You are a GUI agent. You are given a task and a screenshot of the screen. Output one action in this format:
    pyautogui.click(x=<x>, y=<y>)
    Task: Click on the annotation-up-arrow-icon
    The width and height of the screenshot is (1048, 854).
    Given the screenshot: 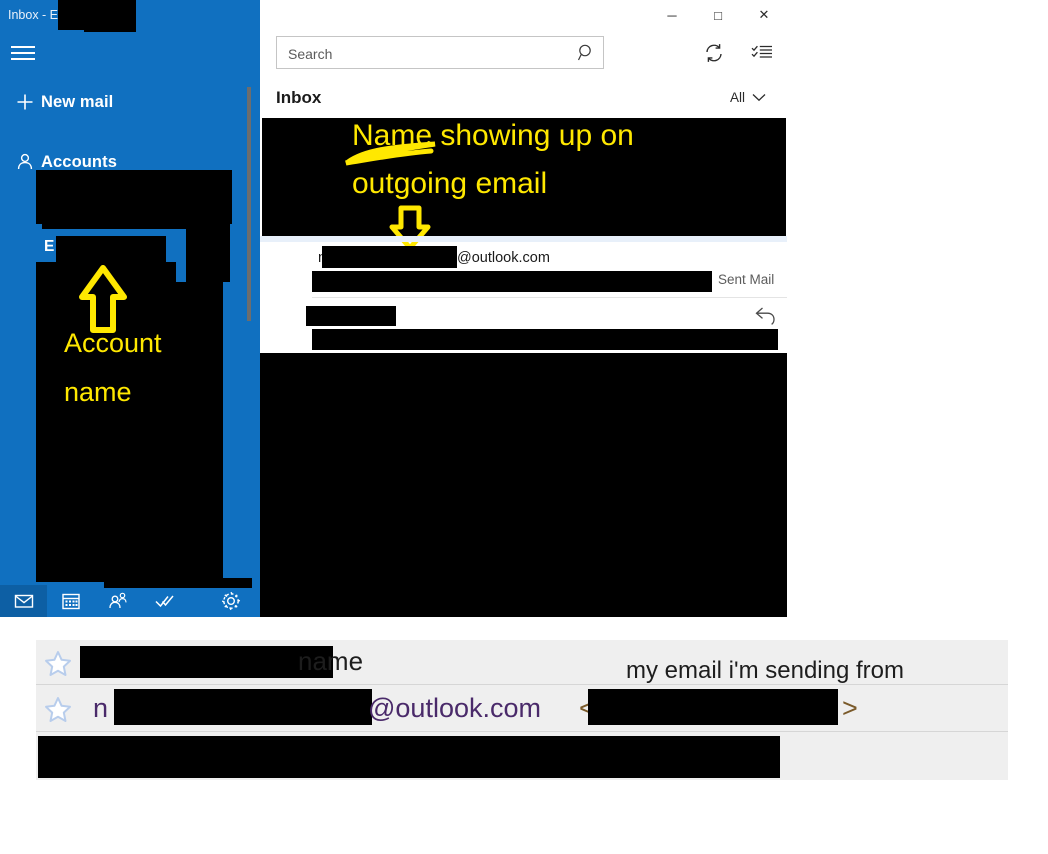 What is the action you would take?
    pyautogui.click(x=103, y=299)
    